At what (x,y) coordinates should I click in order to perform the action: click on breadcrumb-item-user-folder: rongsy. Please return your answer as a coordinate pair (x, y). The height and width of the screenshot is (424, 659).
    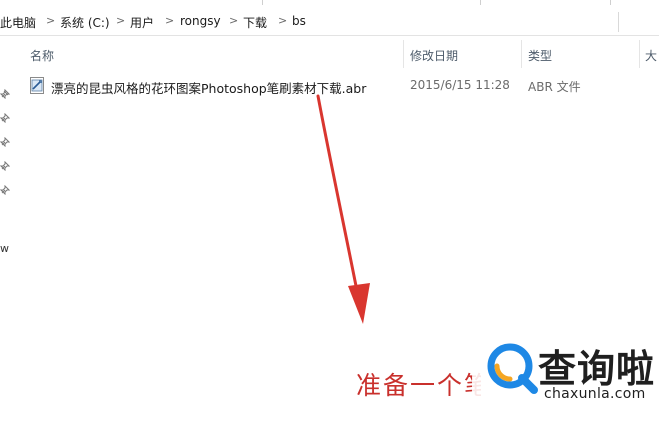
    Looking at the image, I should click on (200, 21).